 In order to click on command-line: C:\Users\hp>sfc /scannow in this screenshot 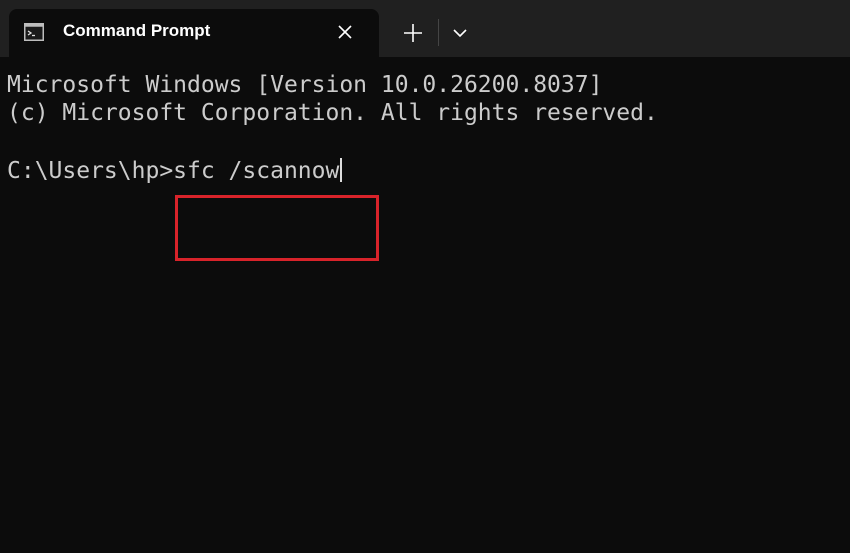, I will do `click(175, 171)`.